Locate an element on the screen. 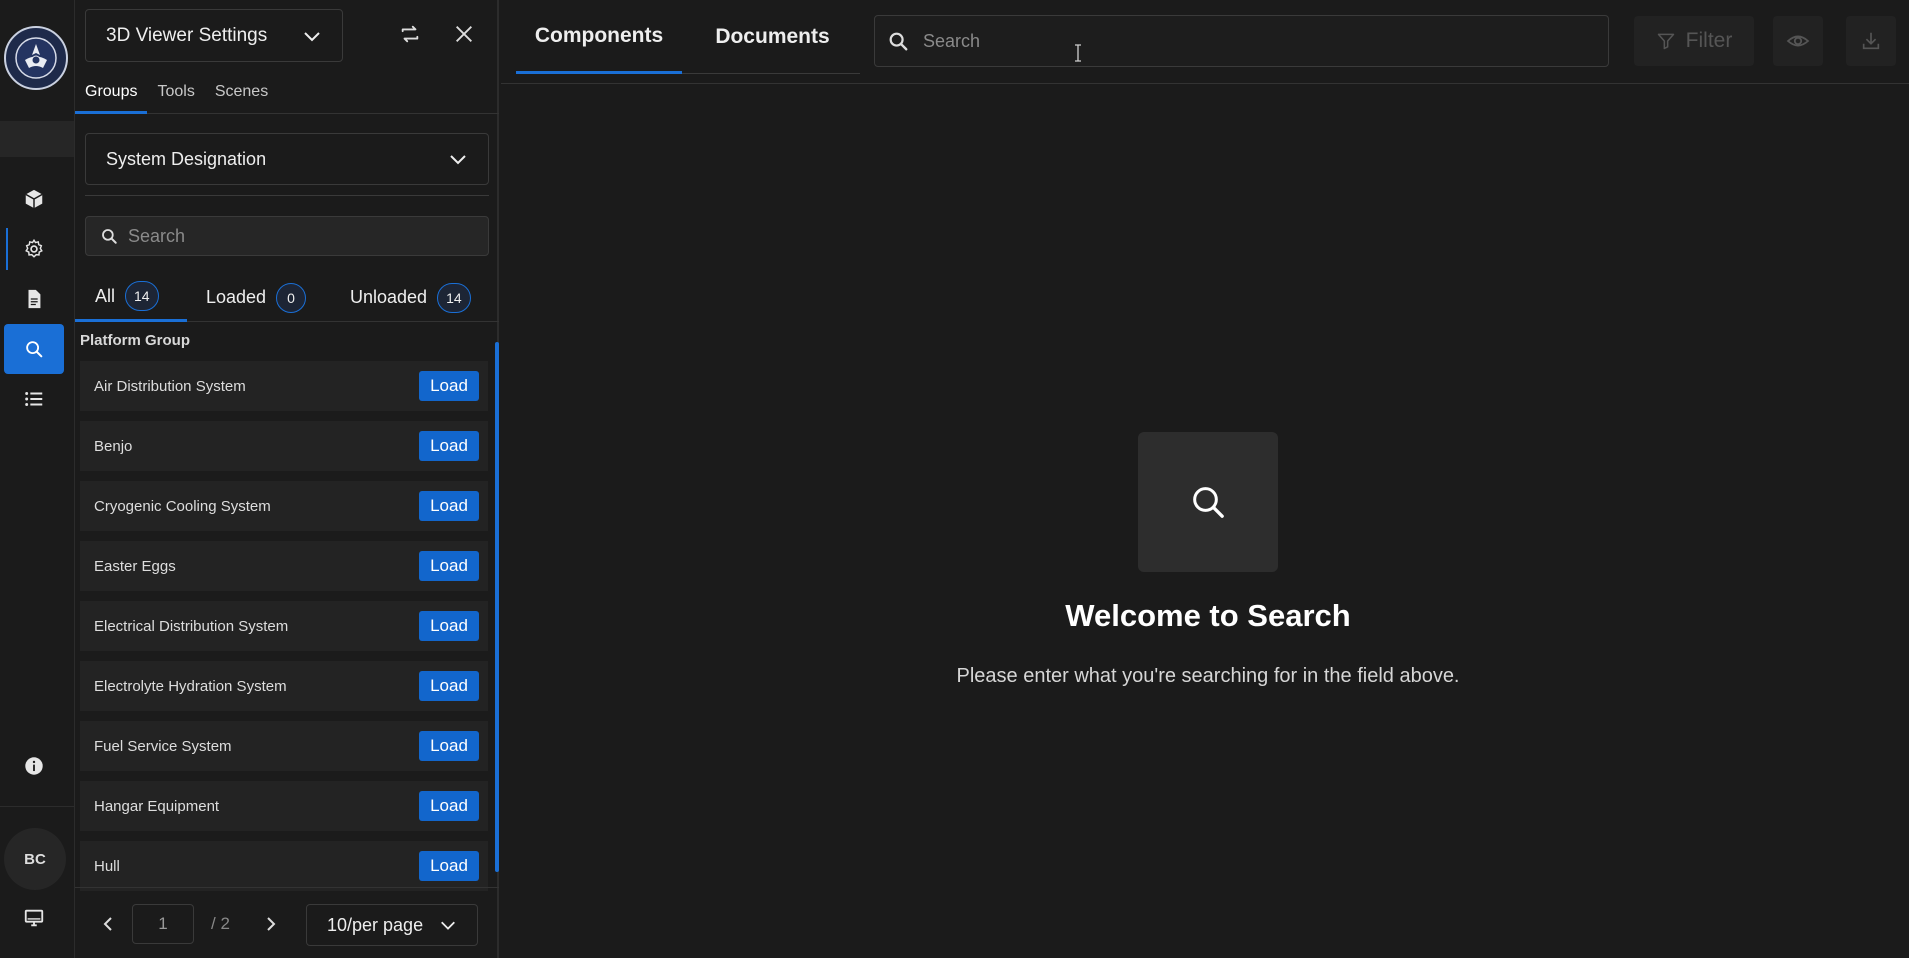  visibility-button is located at coordinates (1798, 41).